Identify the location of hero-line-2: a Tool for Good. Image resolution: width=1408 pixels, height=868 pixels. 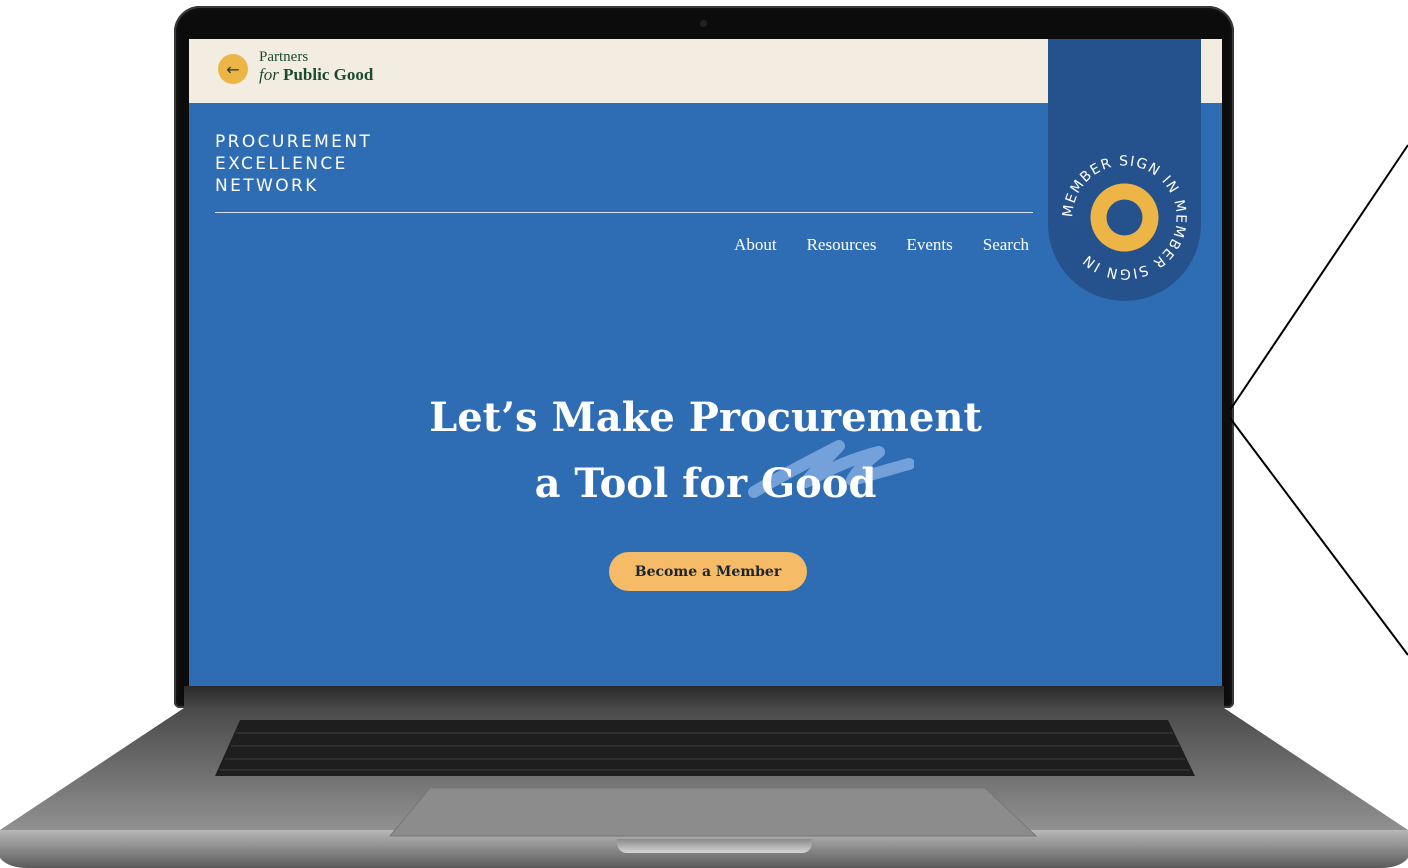
(705, 483).